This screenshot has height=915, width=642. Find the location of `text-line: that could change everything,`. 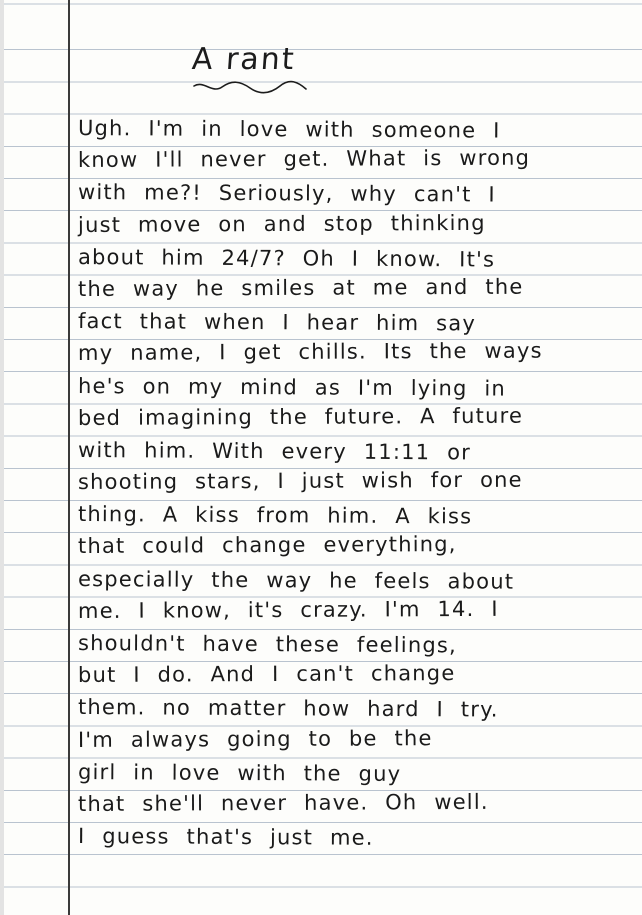

text-line: that could change everything, is located at coordinates (267, 545).